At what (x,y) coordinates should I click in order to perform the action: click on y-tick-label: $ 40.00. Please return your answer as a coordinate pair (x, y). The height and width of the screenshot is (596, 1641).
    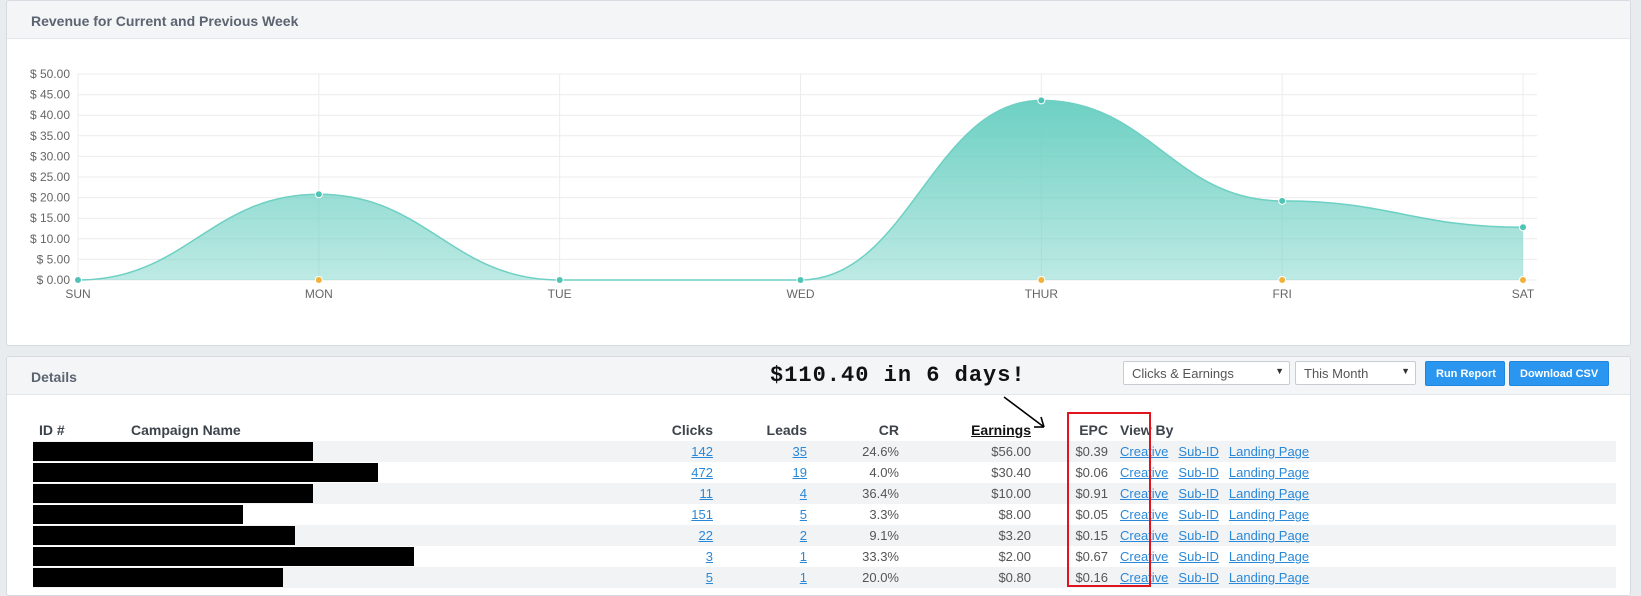
    Looking at the image, I should click on (50, 115).